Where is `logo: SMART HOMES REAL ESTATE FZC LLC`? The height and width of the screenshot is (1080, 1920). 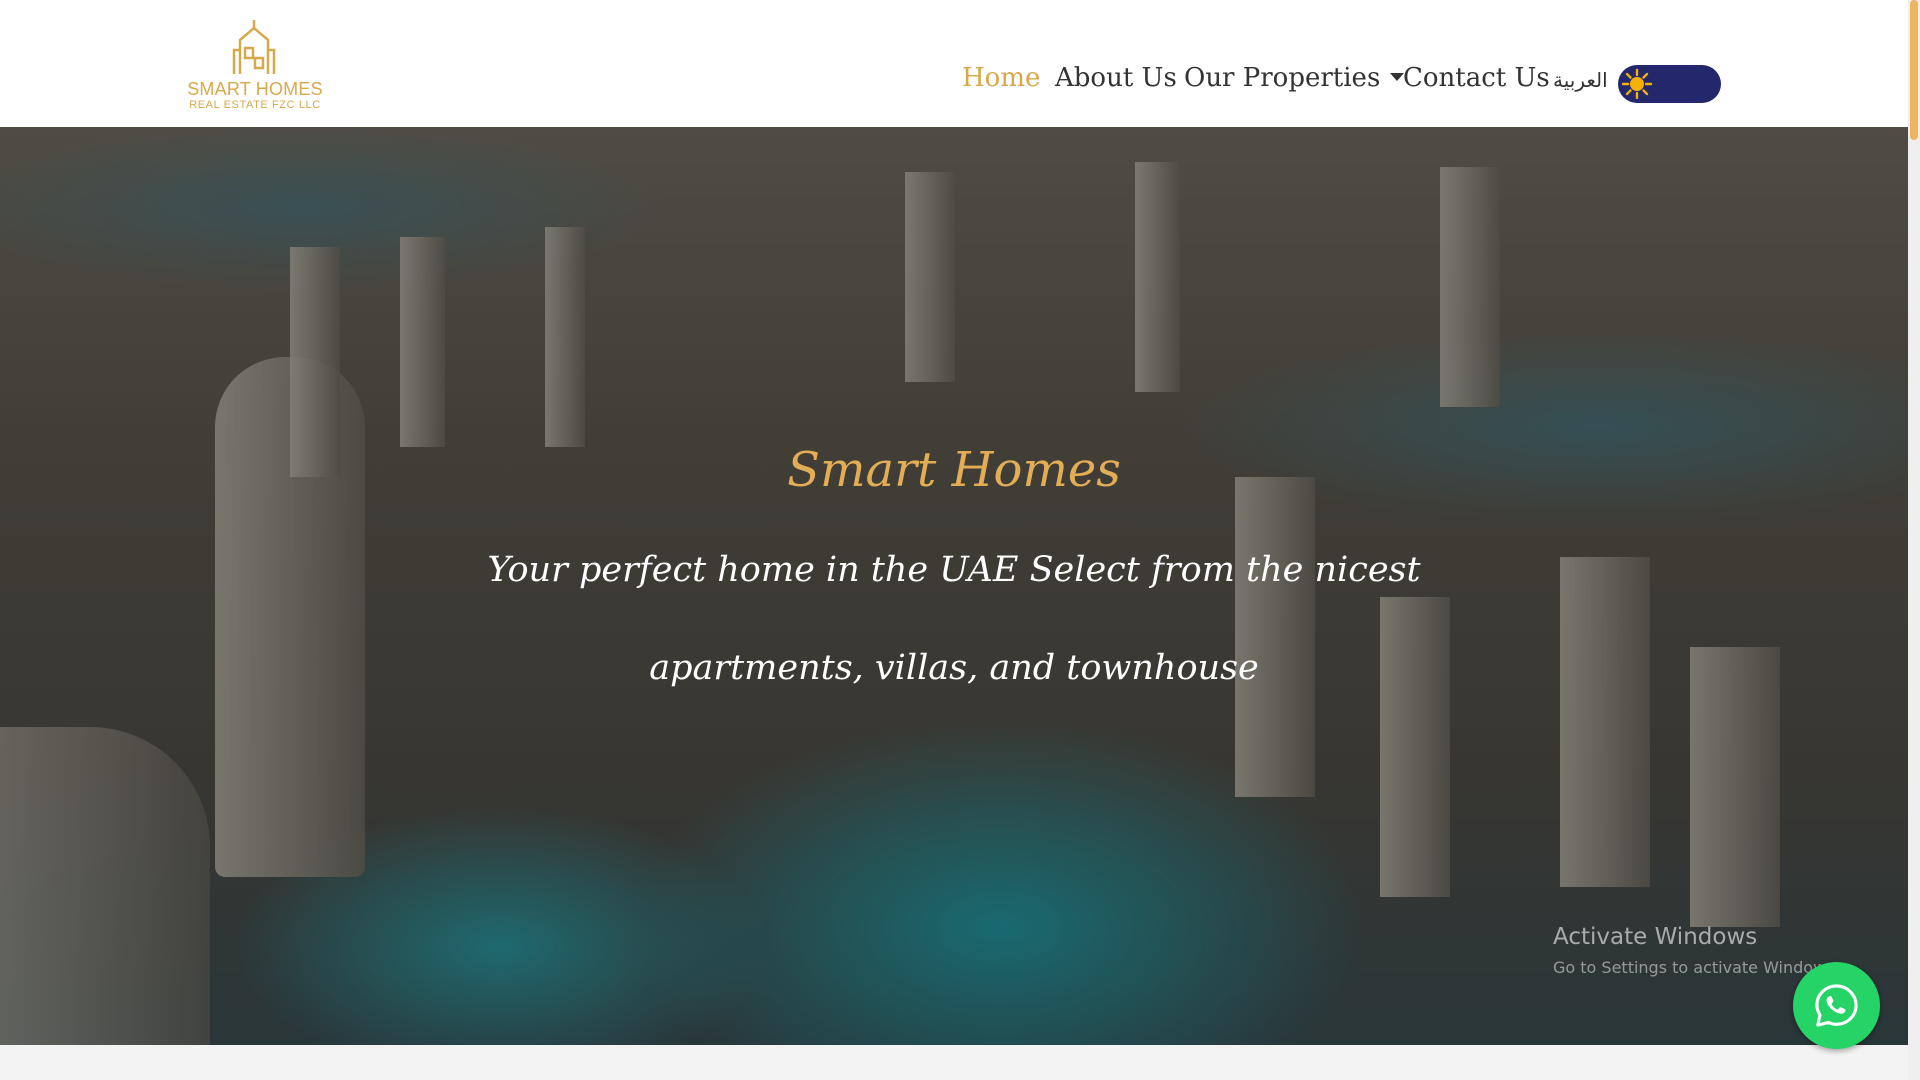
logo: SMART HOMES REAL ESTATE FZC LLC is located at coordinates (255, 64).